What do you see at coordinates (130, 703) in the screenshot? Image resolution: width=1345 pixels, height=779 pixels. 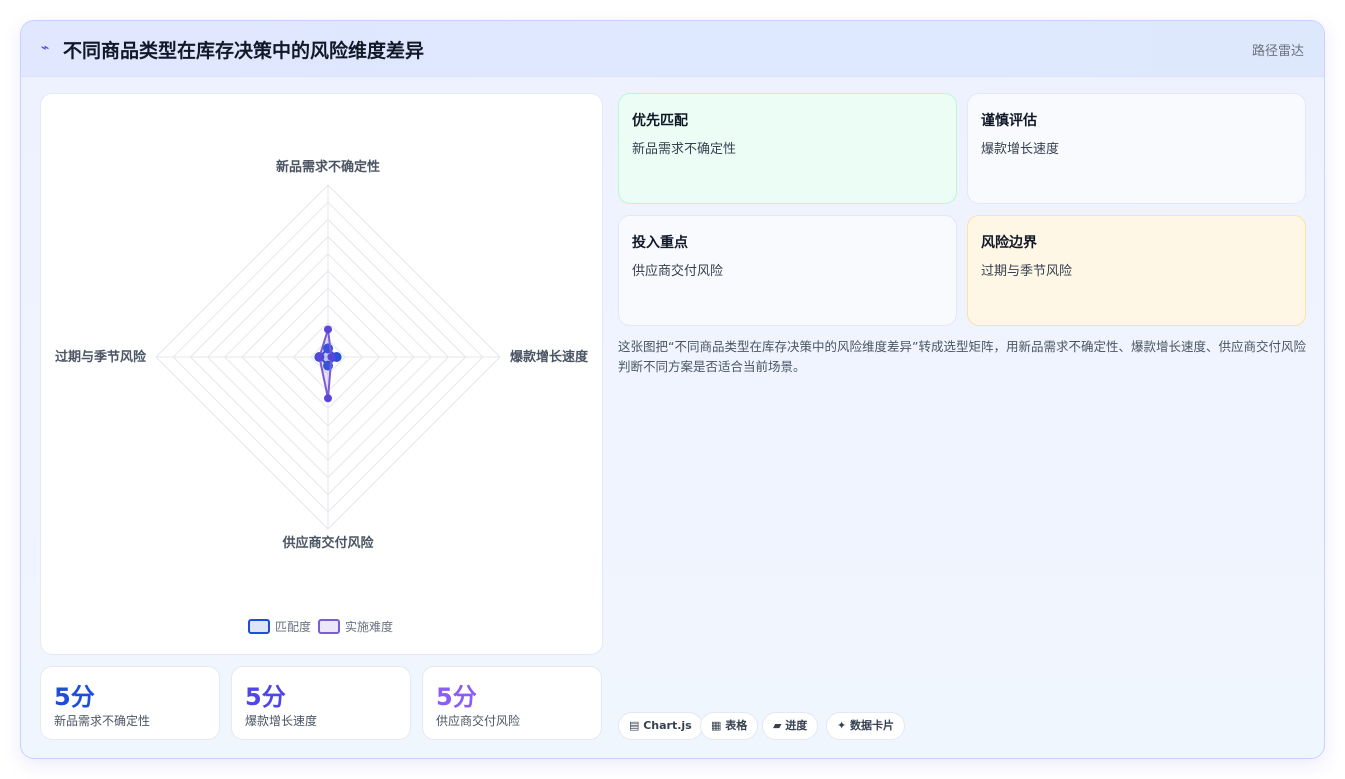 I see `stat-card-1: 5分 新品需求不确定性` at bounding box center [130, 703].